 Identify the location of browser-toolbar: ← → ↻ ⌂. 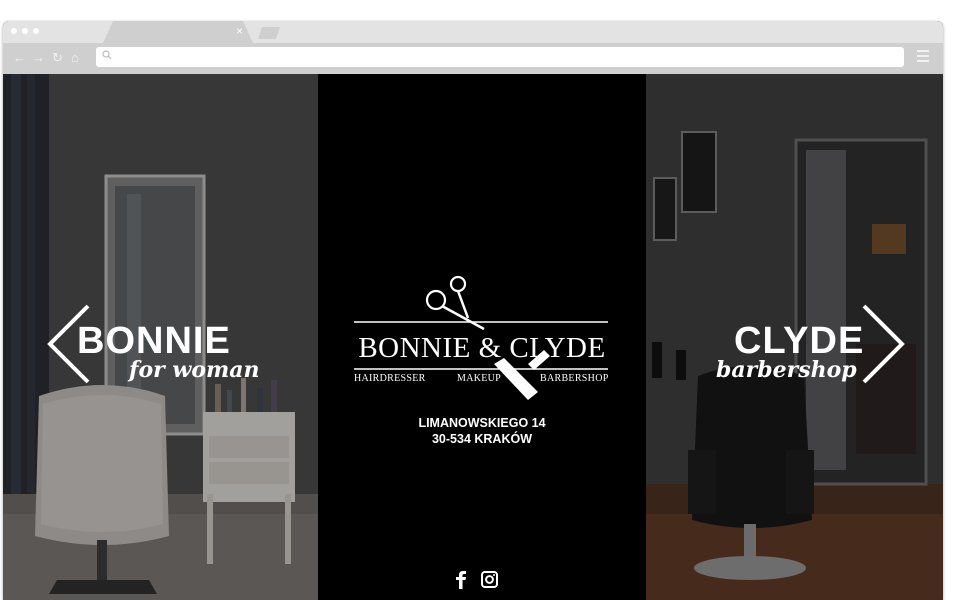
(473, 58).